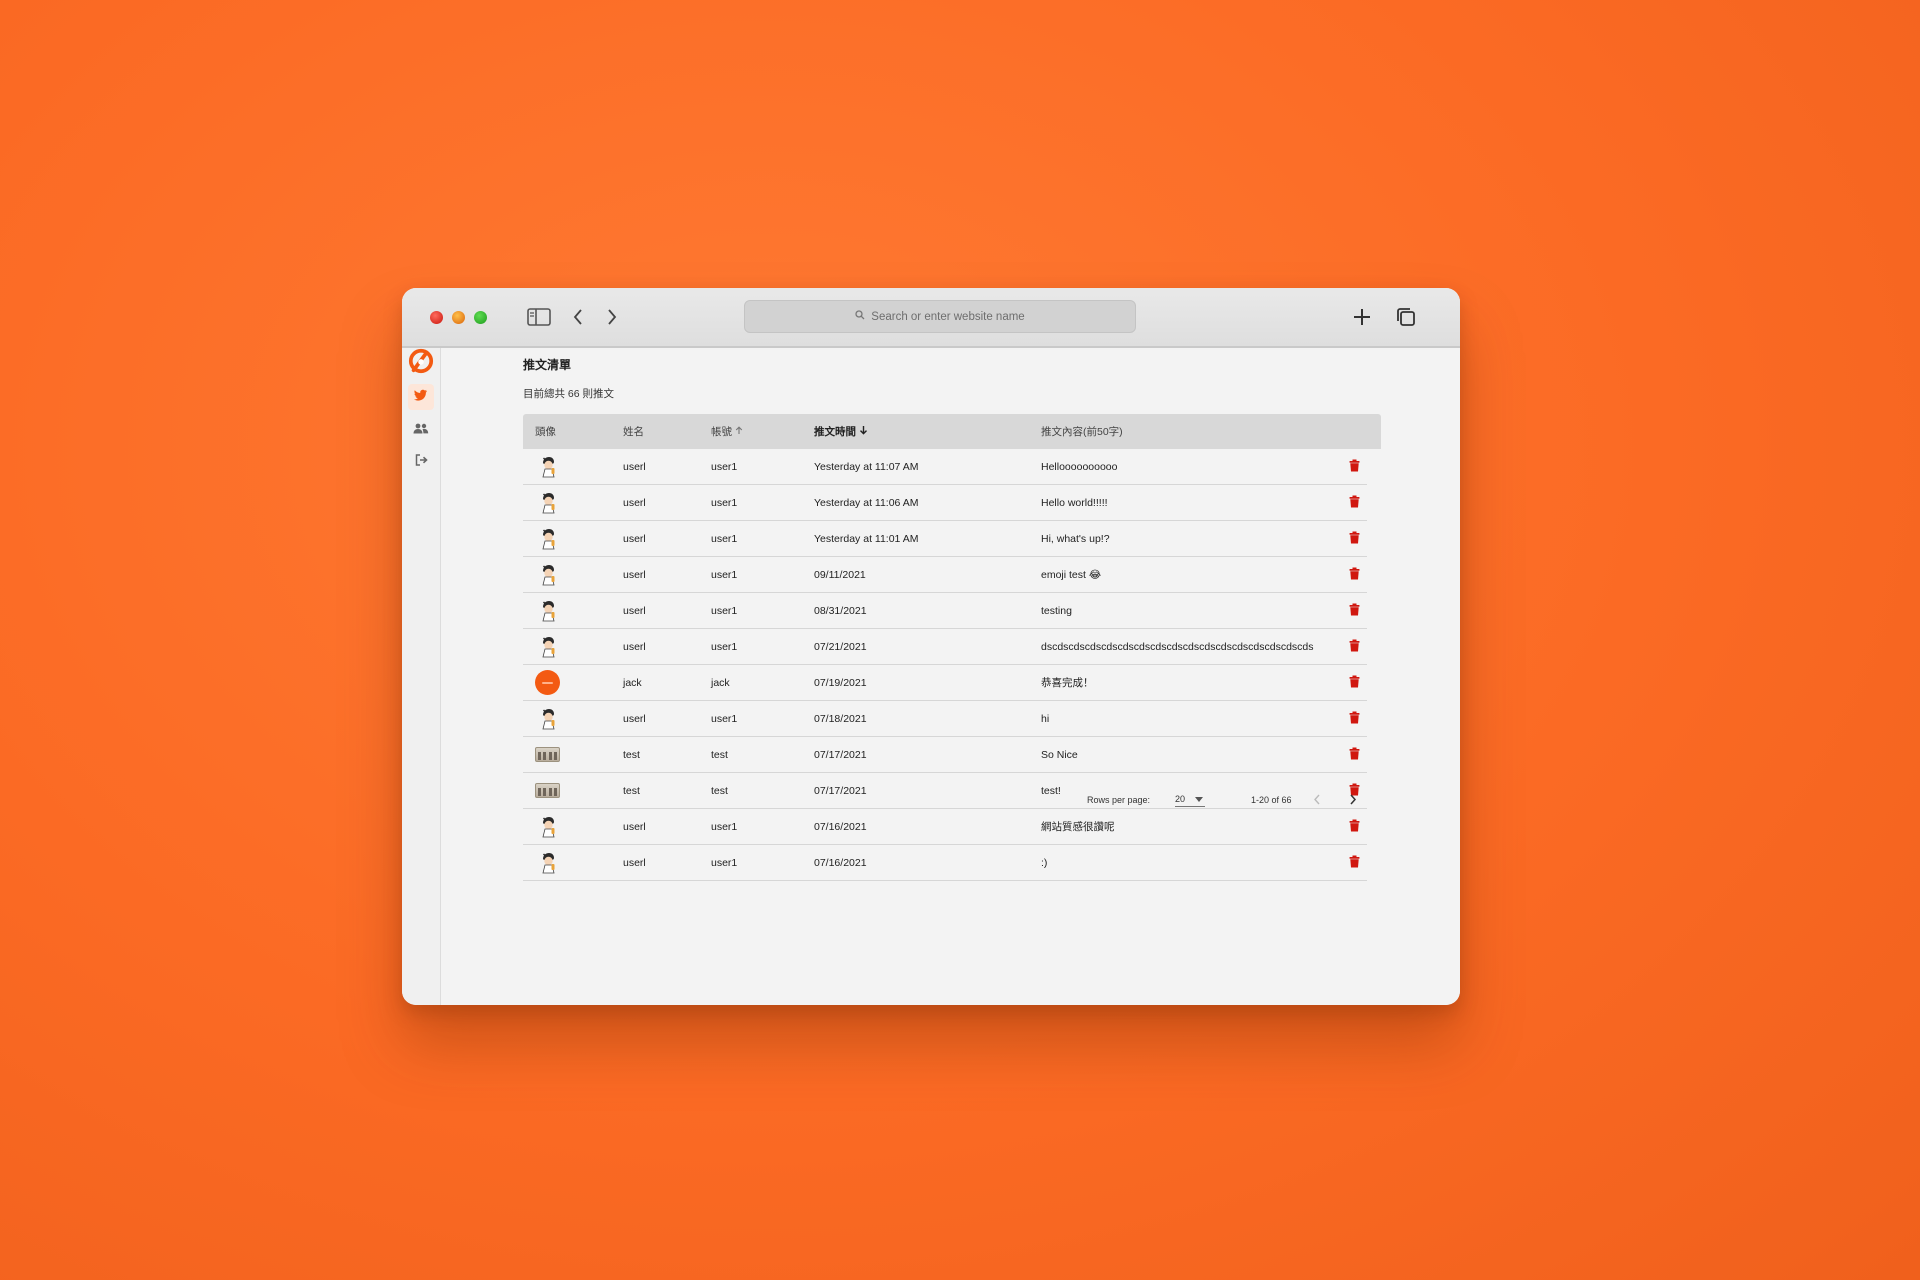  I want to click on tweet-content: hi, so click(1045, 718).